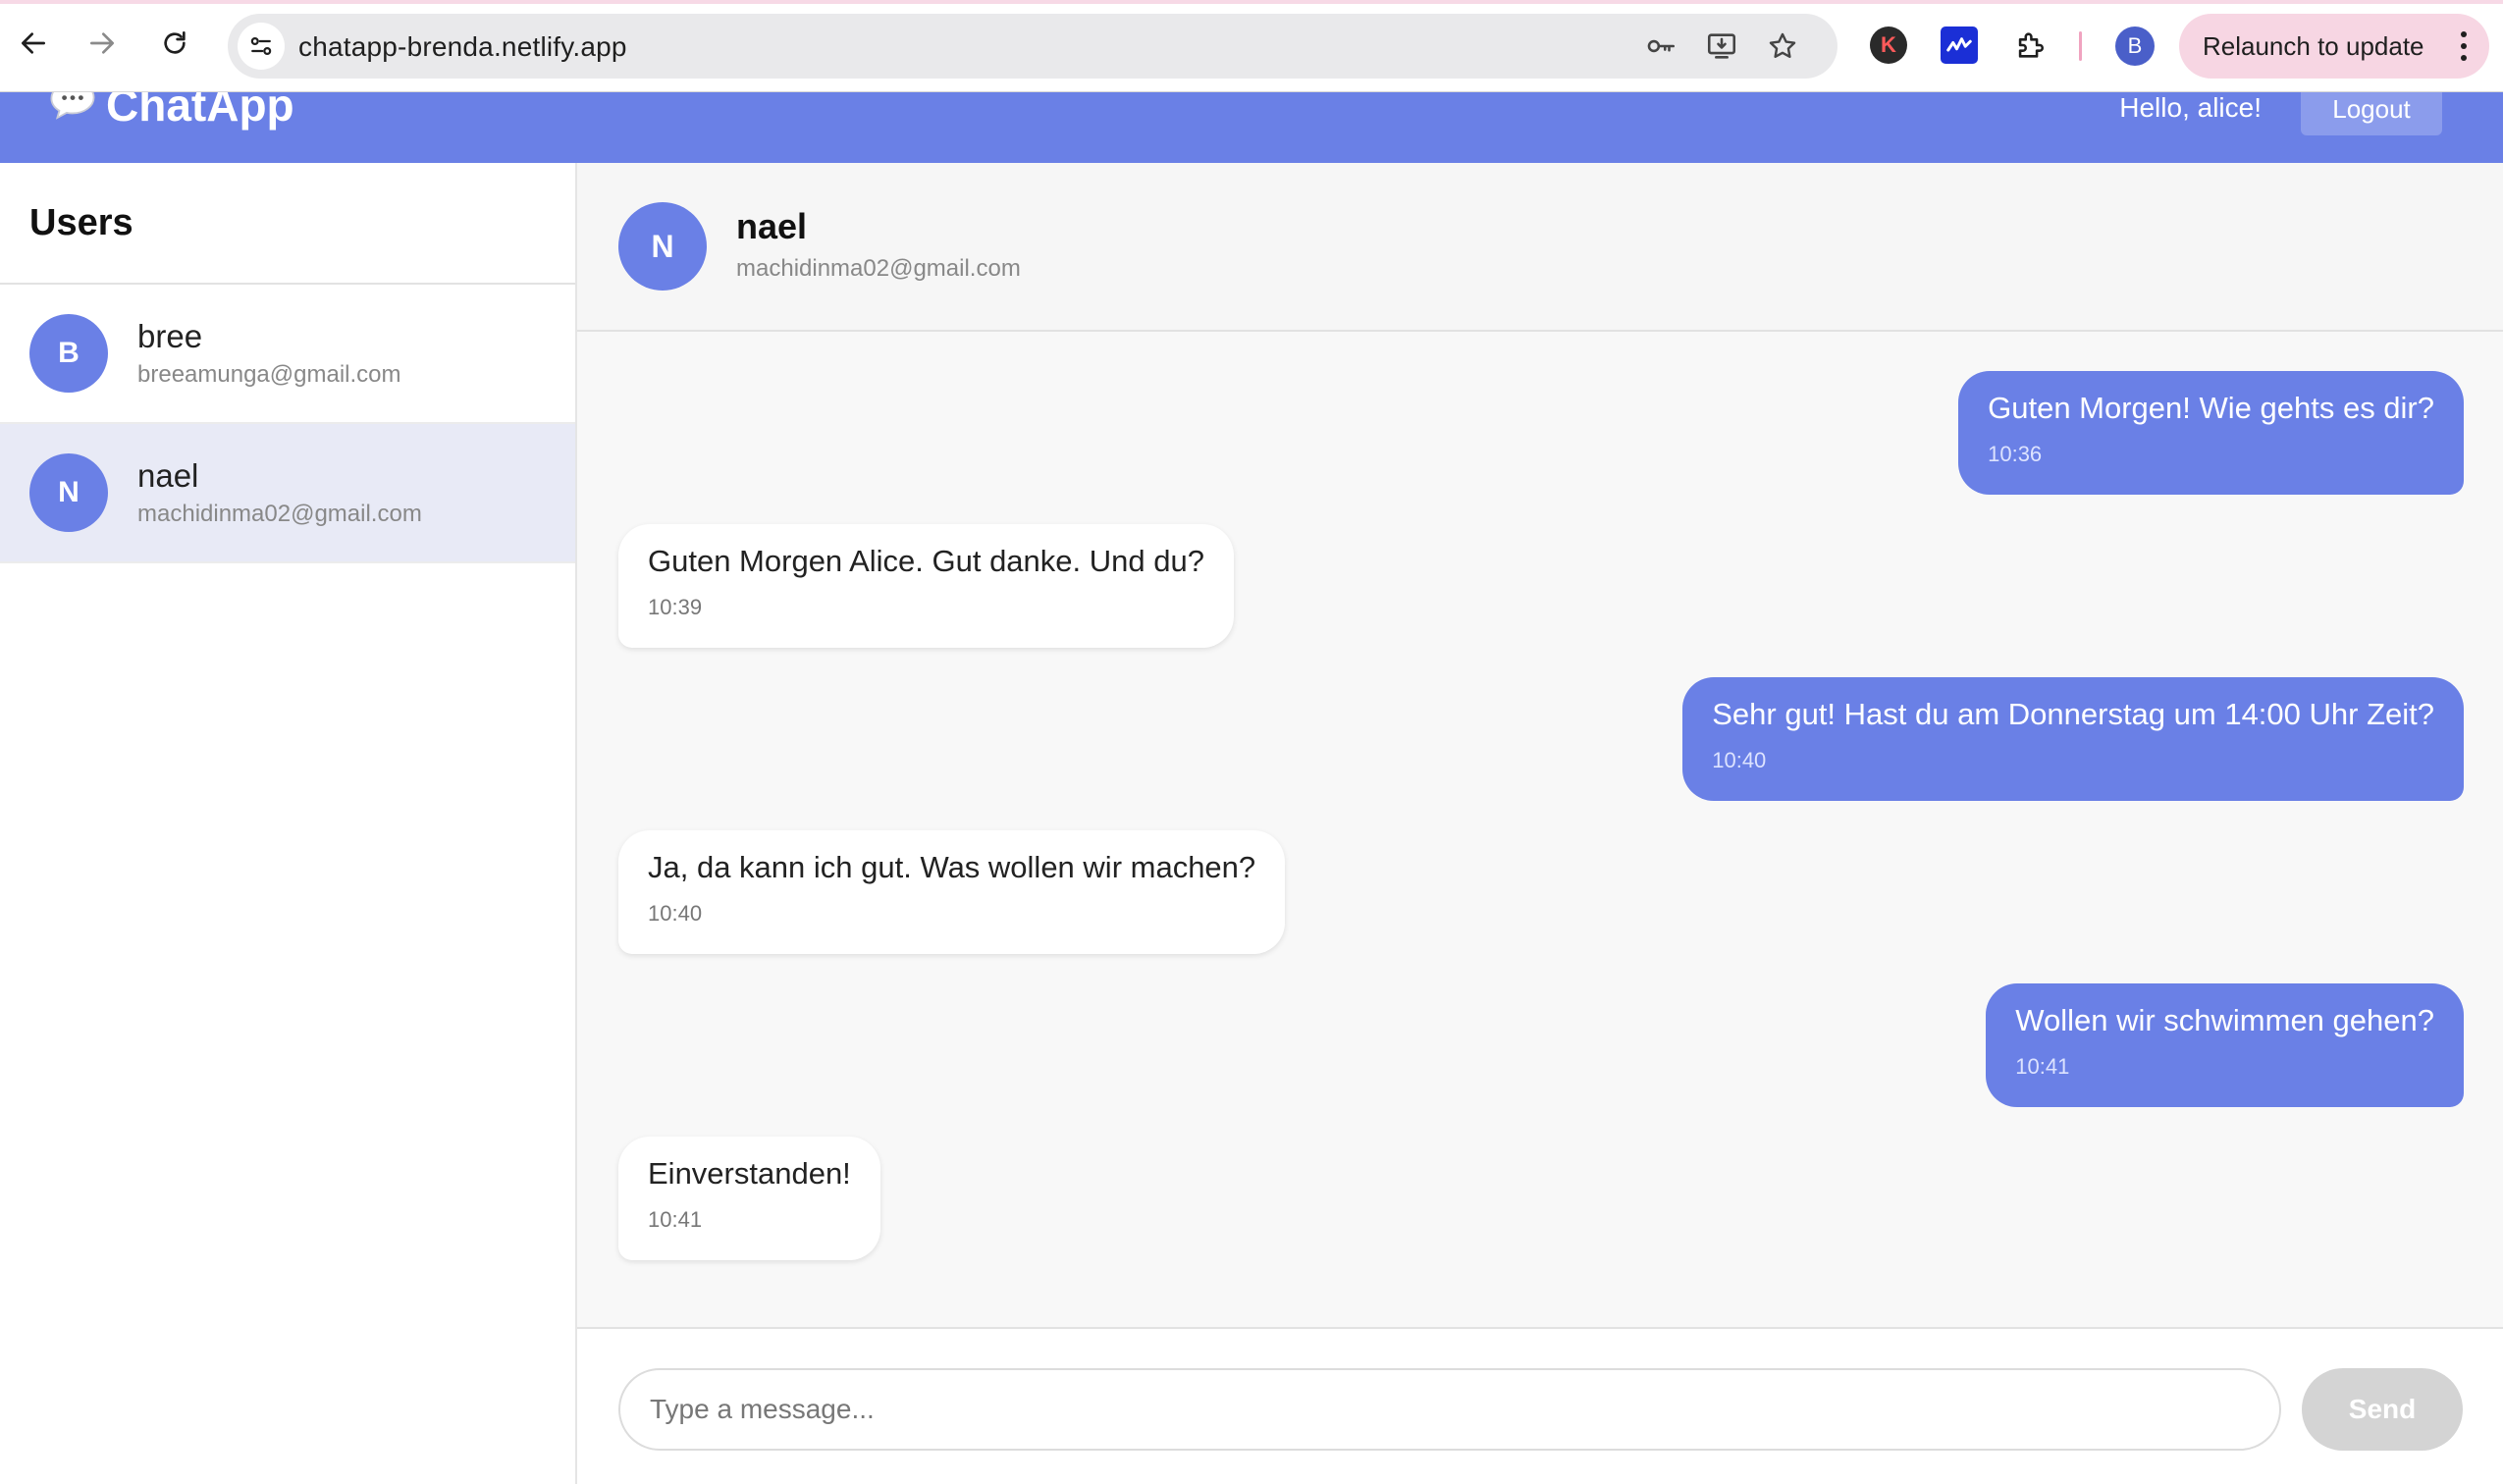 The height and width of the screenshot is (1484, 2503). What do you see at coordinates (749, 1198) in the screenshot?
I see `message-bubble-received: Einverstanden! 10:41` at bounding box center [749, 1198].